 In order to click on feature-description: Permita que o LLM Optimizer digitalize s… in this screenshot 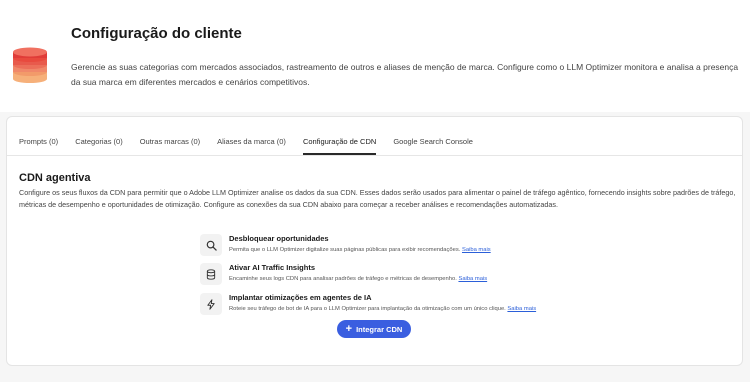, I will do `click(360, 250)`.